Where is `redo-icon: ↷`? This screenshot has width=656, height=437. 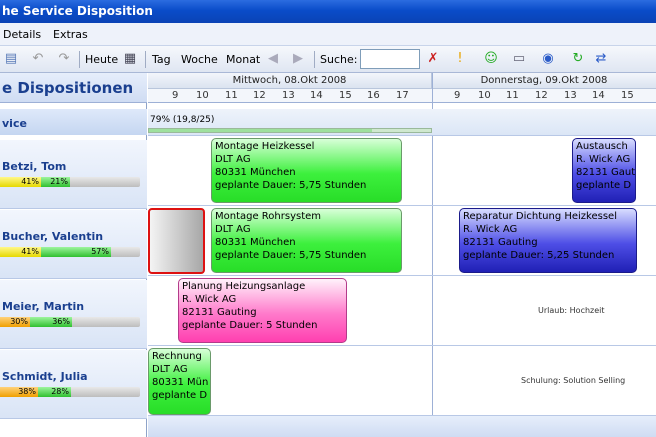 redo-icon: ↷ is located at coordinates (64, 59).